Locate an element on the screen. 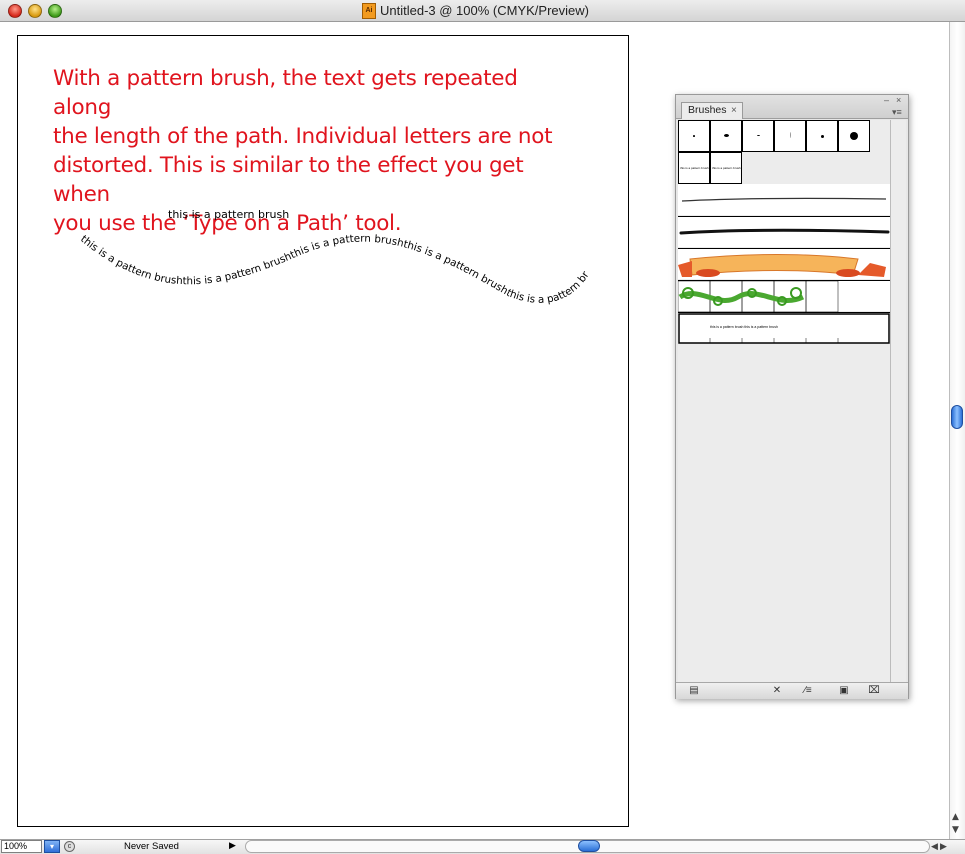 Image resolution: width=965 pixels, height=854 pixels. art-brush-banner-row is located at coordinates (784, 263).